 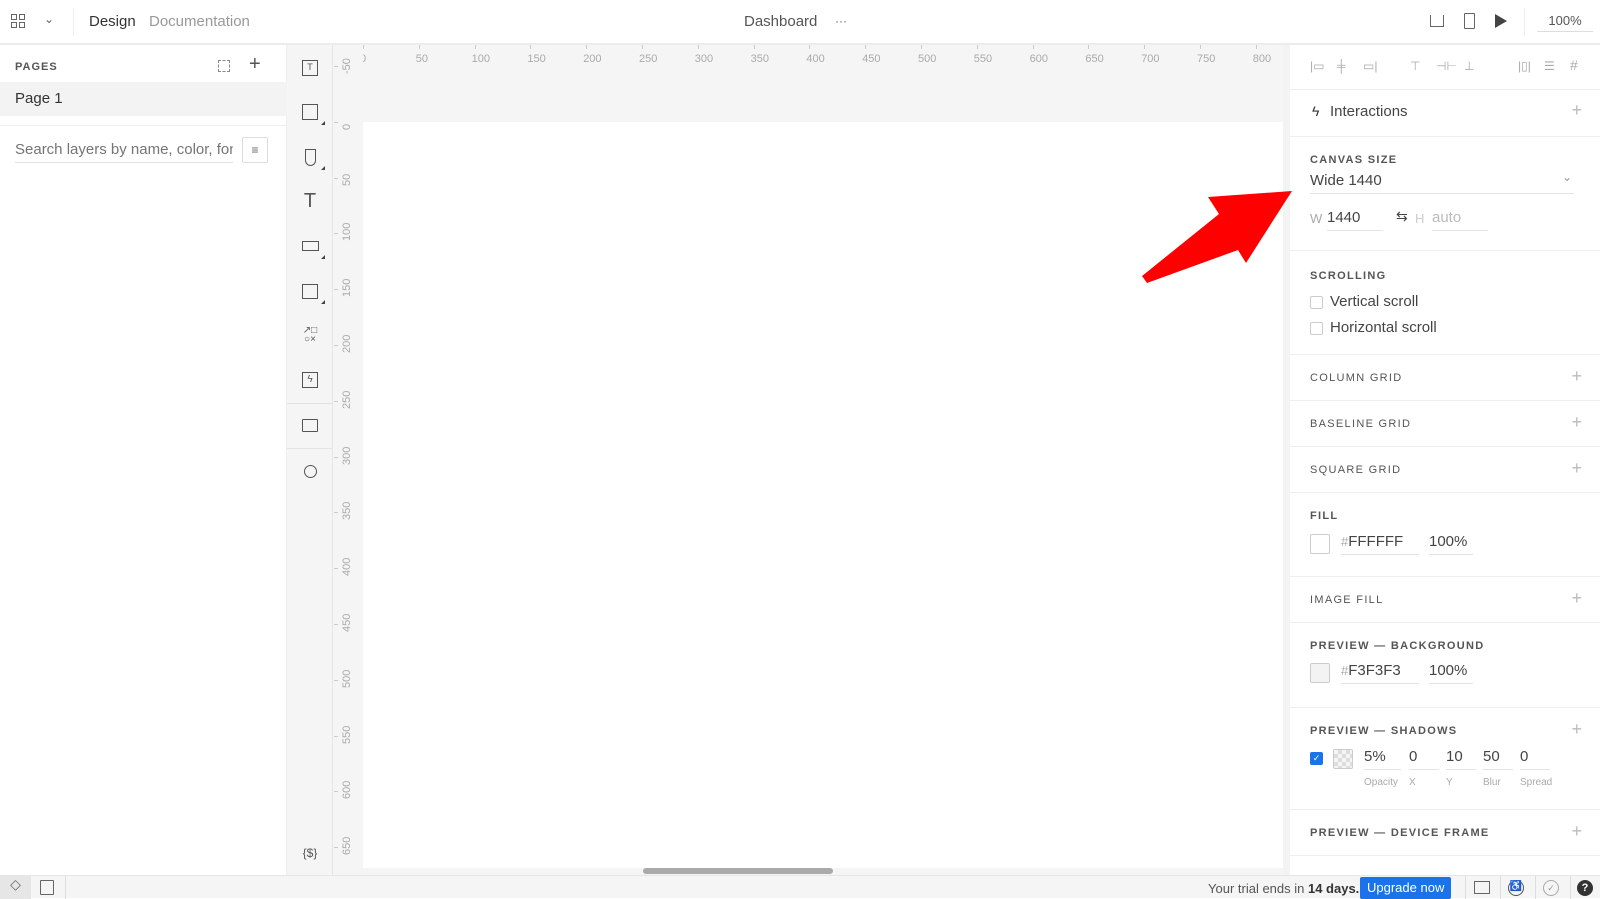 I want to click on preview-bg-swatch, so click(x=1320, y=673).